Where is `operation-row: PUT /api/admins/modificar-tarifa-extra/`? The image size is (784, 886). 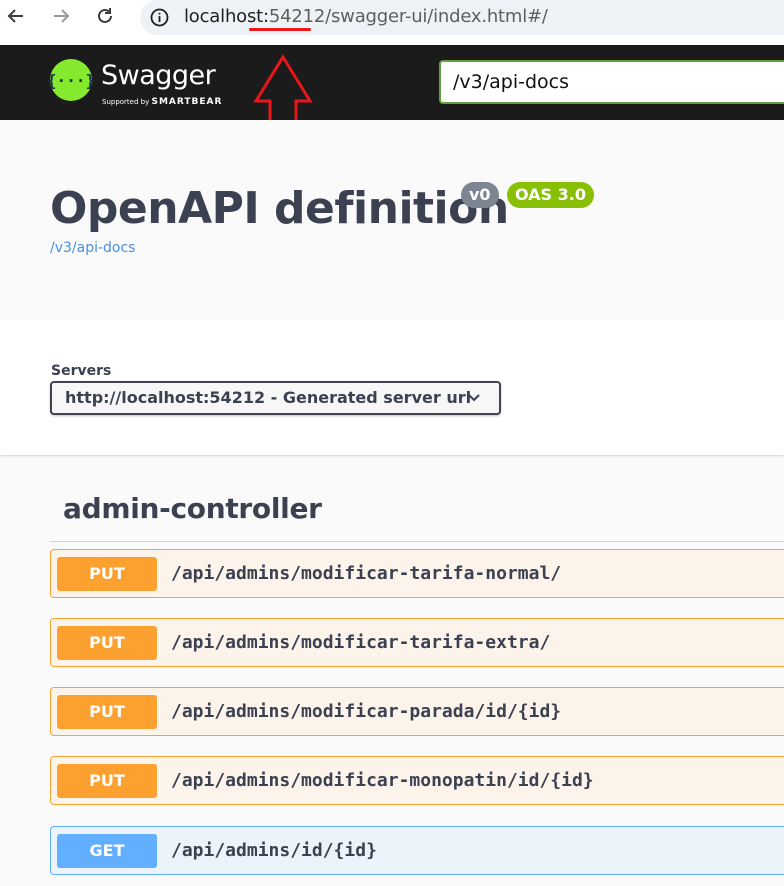 operation-row: PUT /api/admins/modificar-tarifa-extra/ is located at coordinates (417, 642).